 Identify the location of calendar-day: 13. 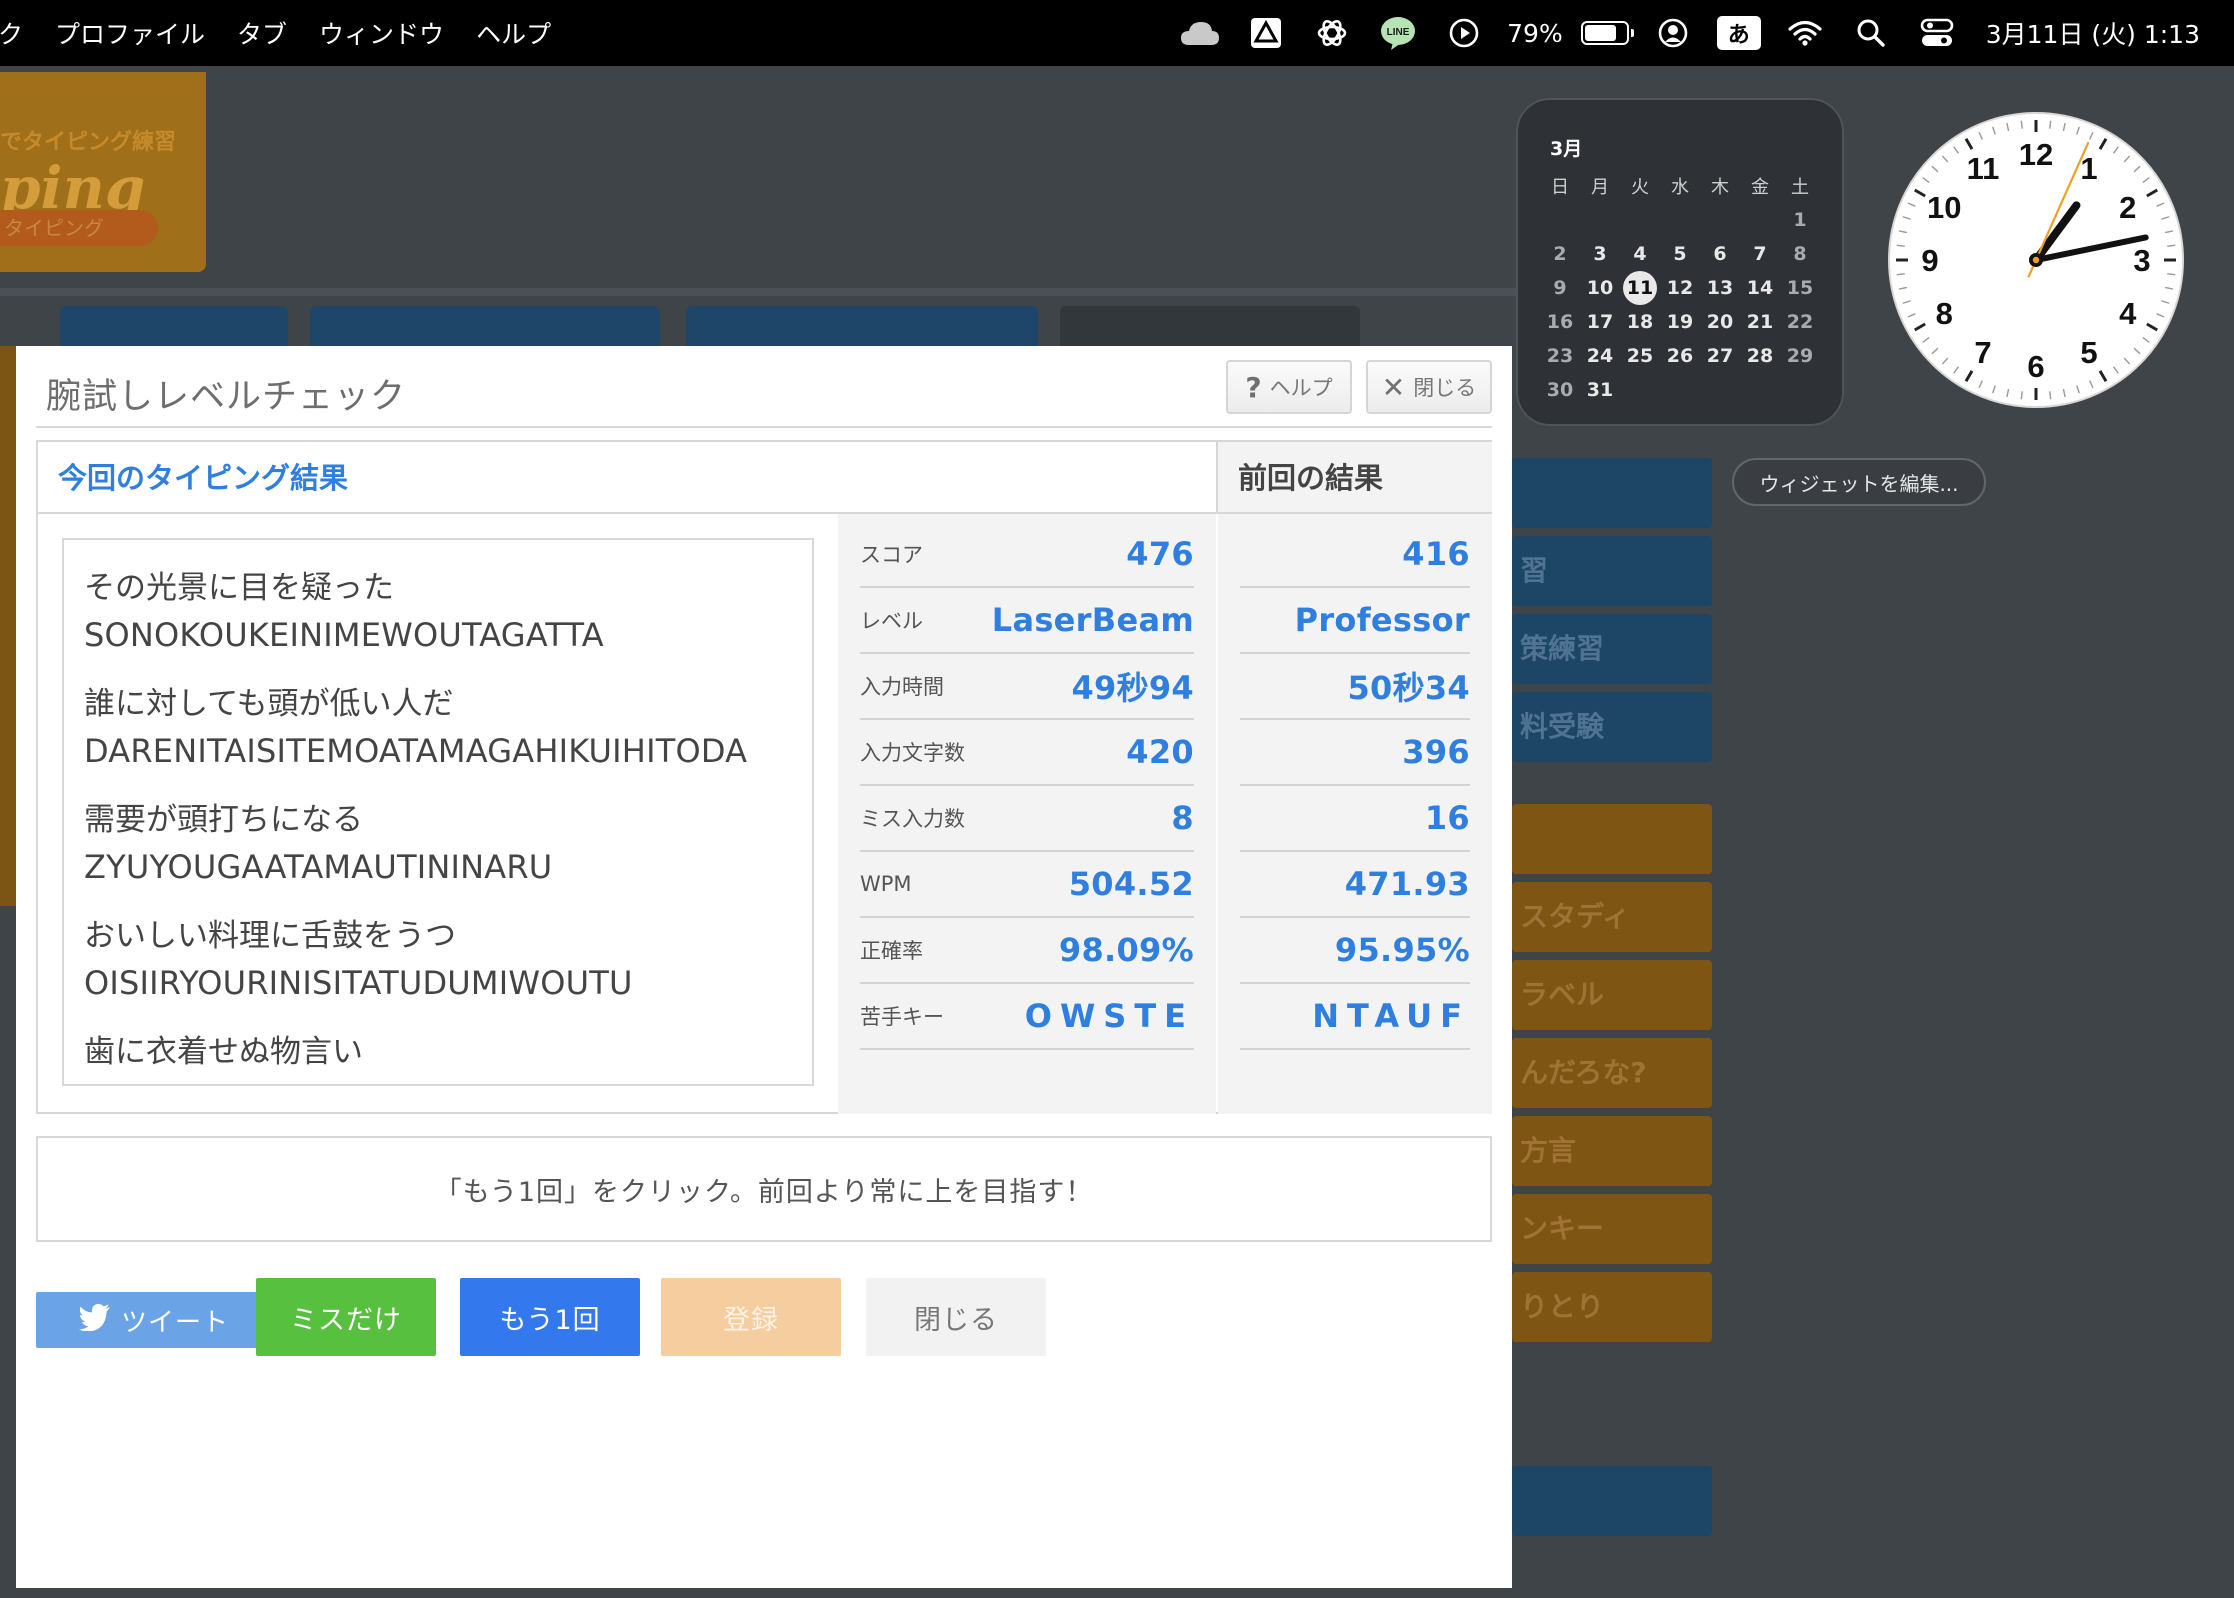
(1720, 288).